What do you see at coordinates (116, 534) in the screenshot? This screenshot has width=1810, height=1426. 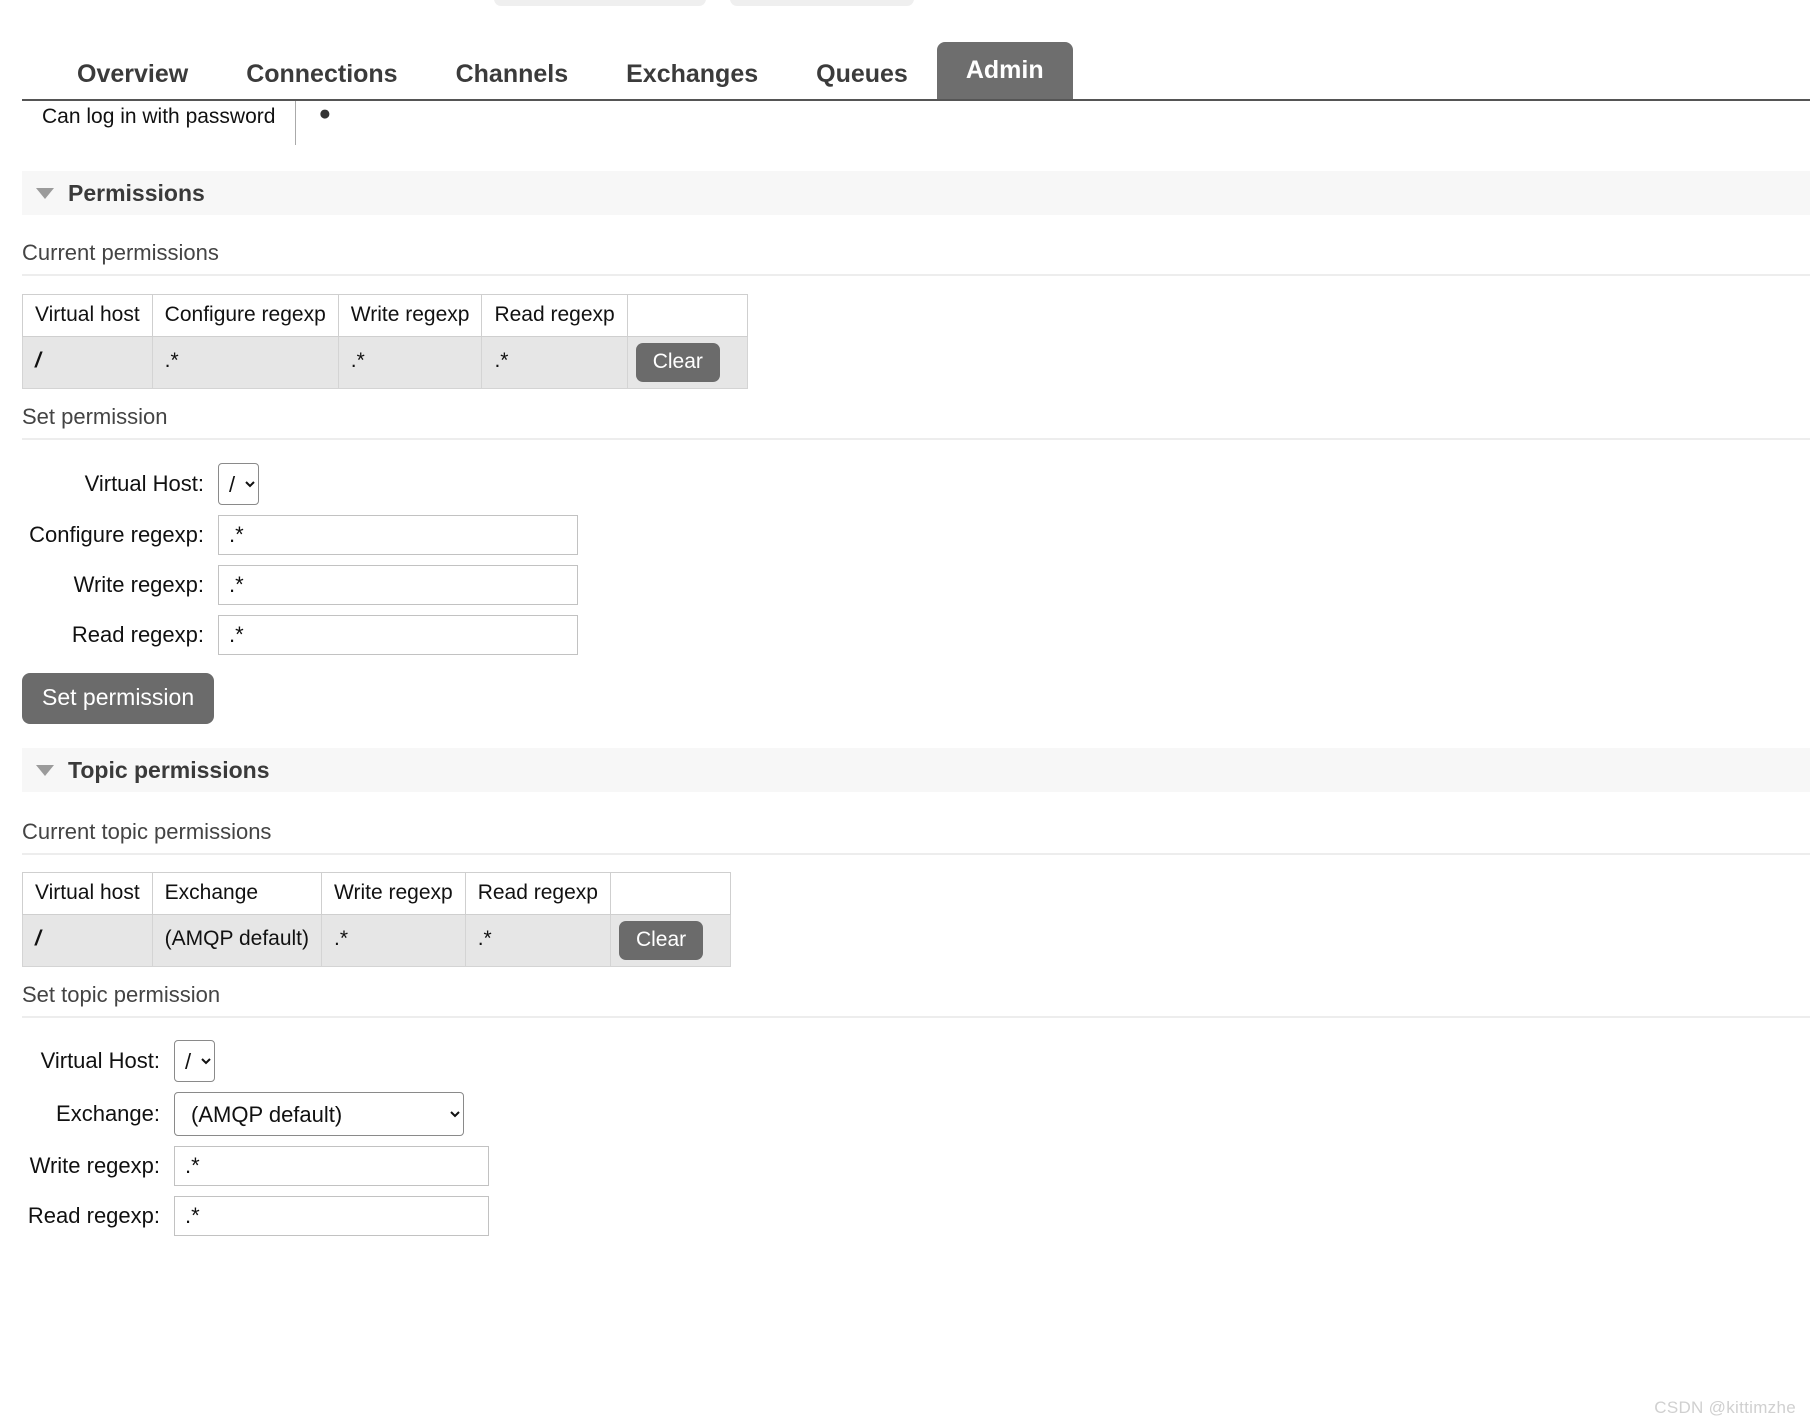 I see `configure-regexp-label: Configure regexp:` at bounding box center [116, 534].